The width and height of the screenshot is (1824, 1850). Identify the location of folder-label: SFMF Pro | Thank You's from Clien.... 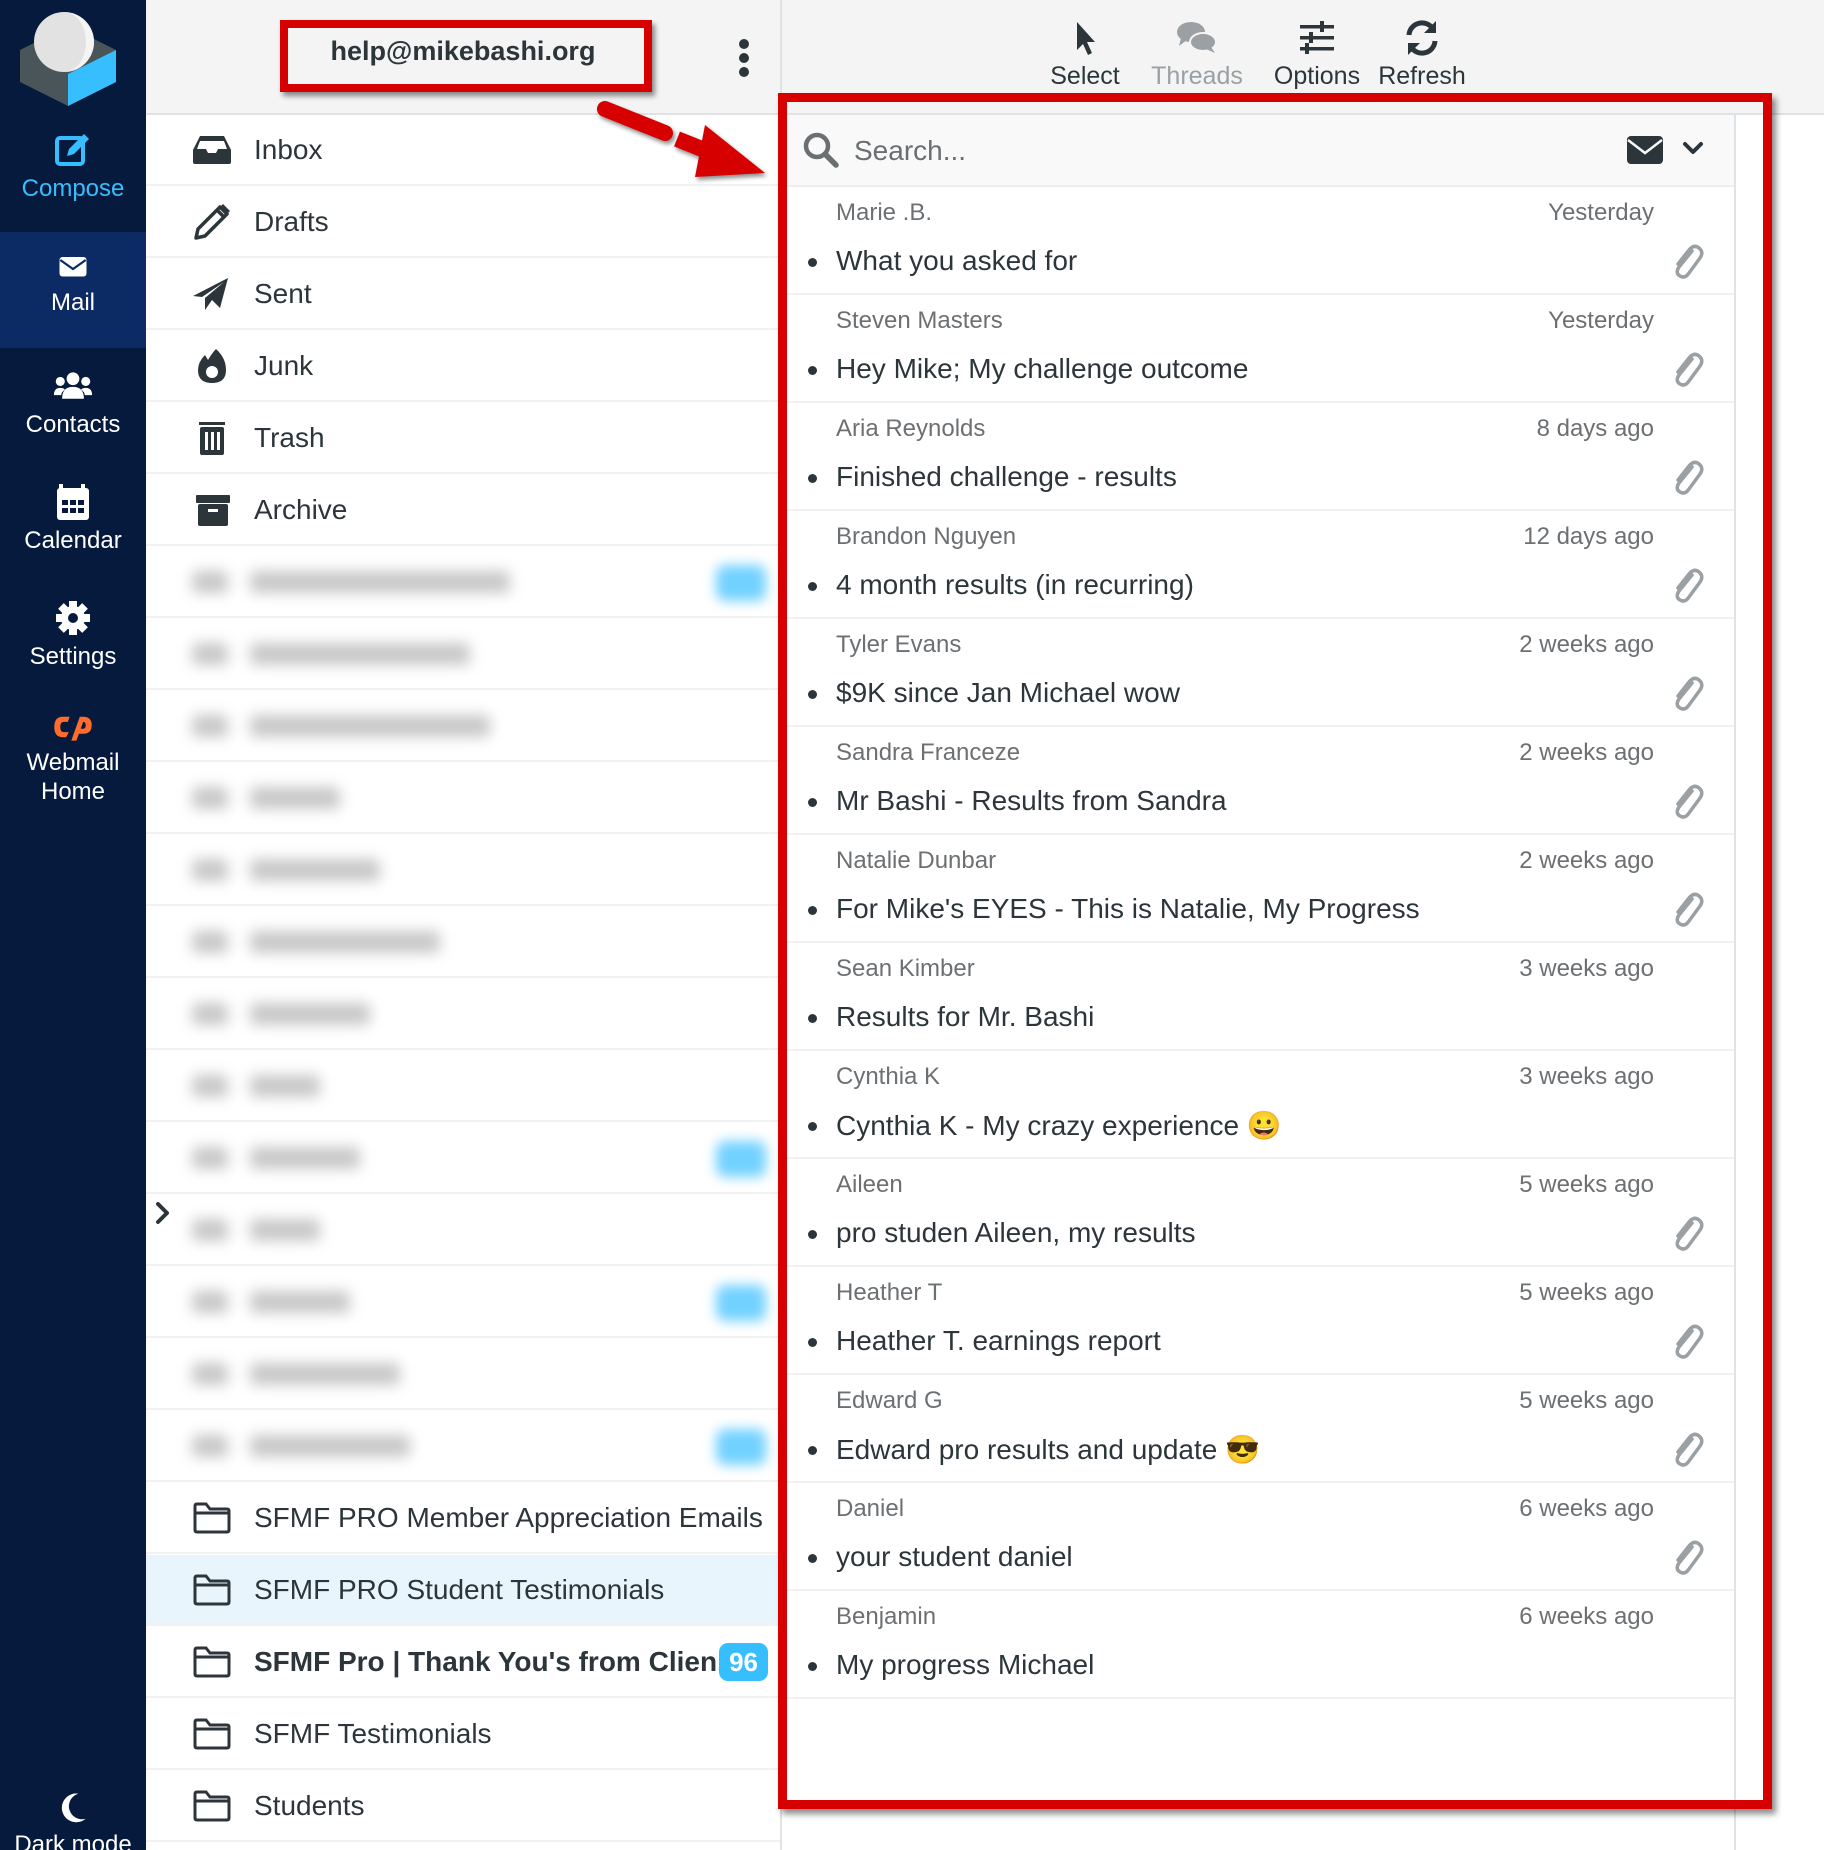
(497, 1661).